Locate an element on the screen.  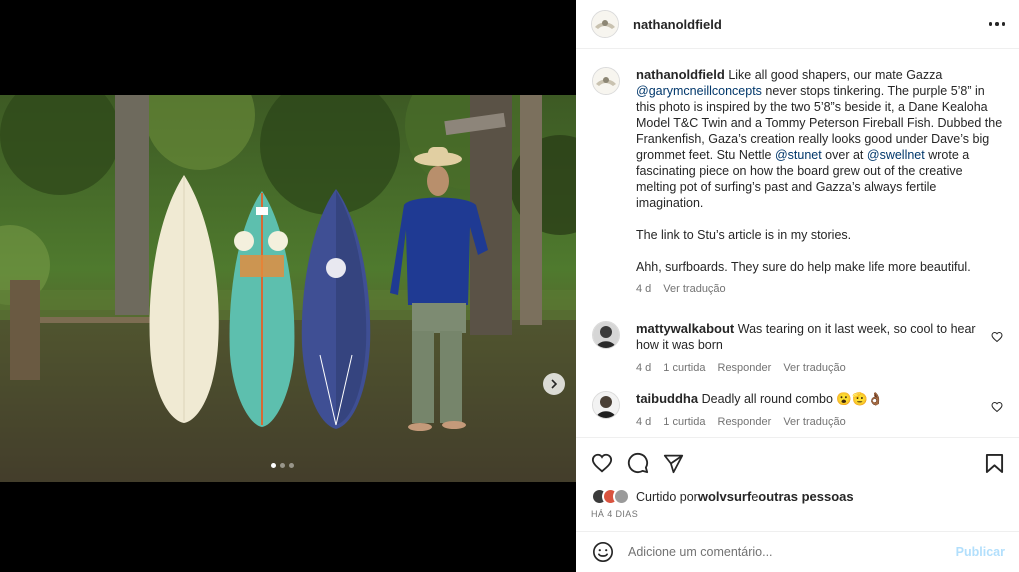
liker-username: wolvsurf is located at coordinates (724, 496).